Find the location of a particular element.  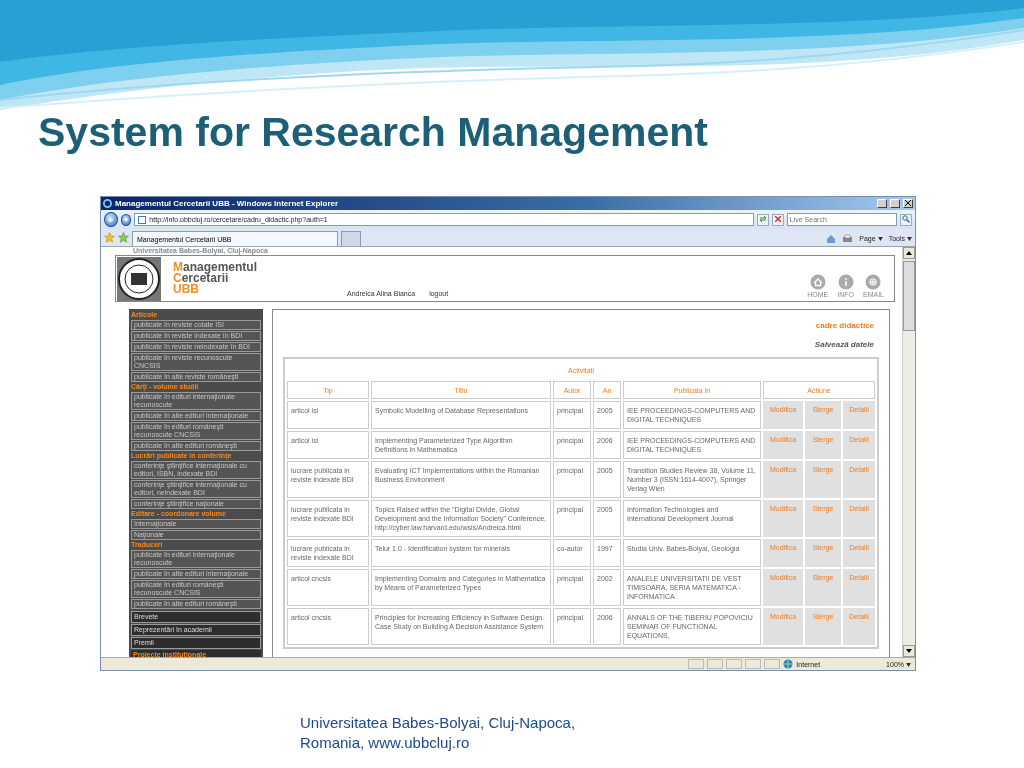

logo-text: Cercetarii is located at coordinates (201, 278).